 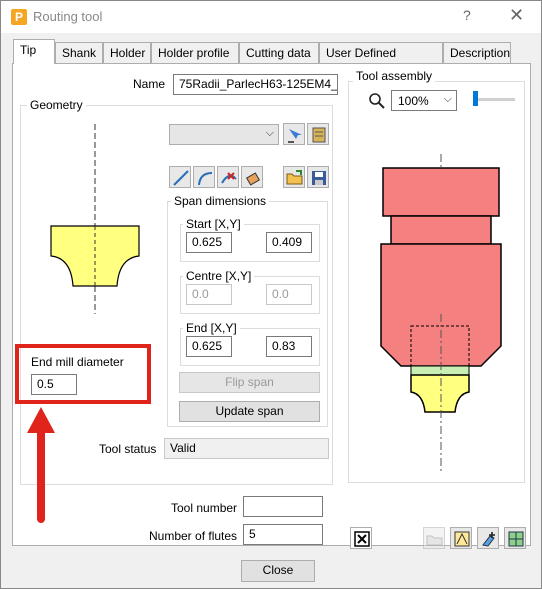 What do you see at coordinates (515, 538) in the screenshot?
I see `tool-table-icon` at bounding box center [515, 538].